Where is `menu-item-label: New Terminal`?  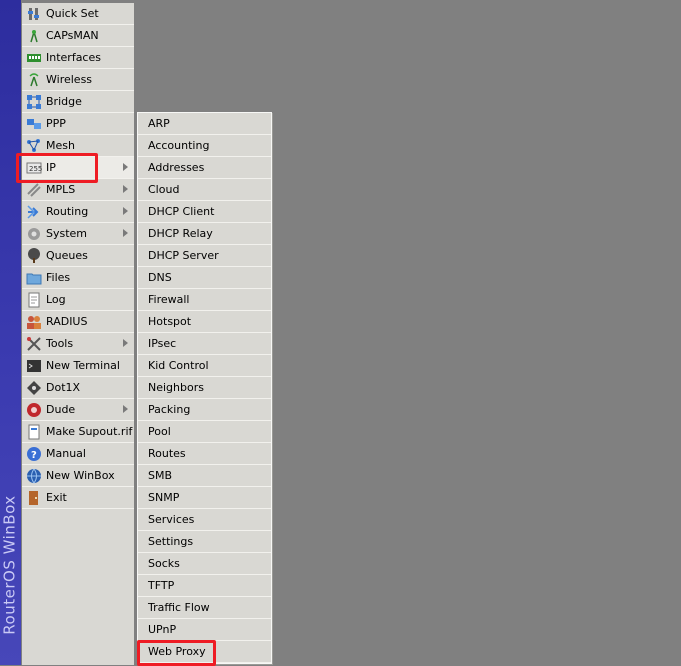
menu-item-label: New Terminal is located at coordinates (83, 365).